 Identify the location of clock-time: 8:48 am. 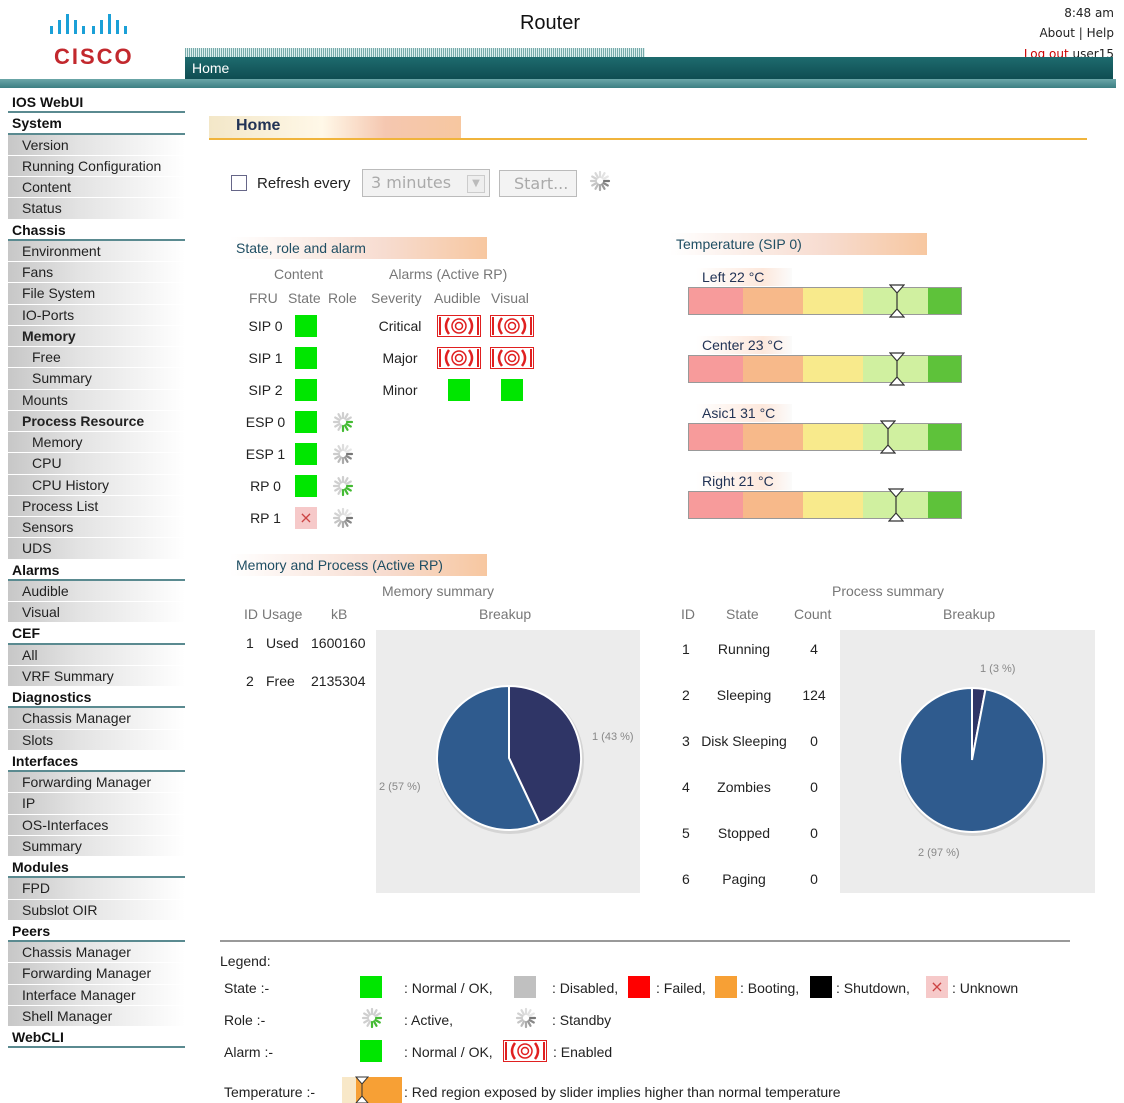
(1089, 13).